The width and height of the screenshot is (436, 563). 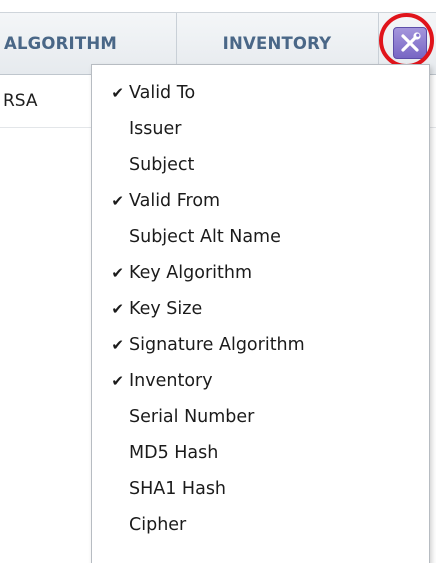 I want to click on menu-item-label: Valid To, so click(x=162, y=93).